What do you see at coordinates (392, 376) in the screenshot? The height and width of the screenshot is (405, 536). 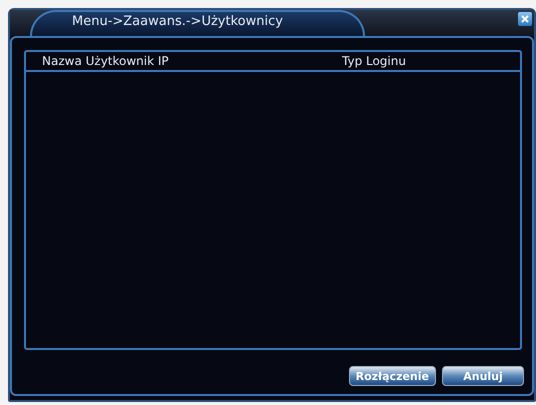 I see `disconnect-button: Rozłączenie` at bounding box center [392, 376].